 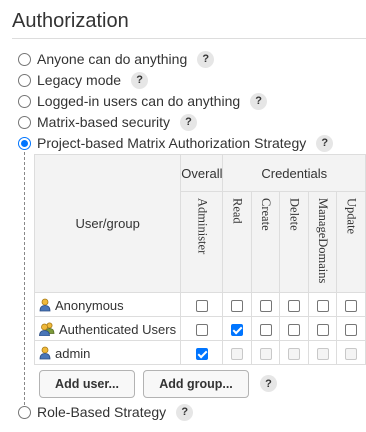 I want to click on strategy-option-role-based: Role-Based Strategy ?, so click(x=106, y=412).